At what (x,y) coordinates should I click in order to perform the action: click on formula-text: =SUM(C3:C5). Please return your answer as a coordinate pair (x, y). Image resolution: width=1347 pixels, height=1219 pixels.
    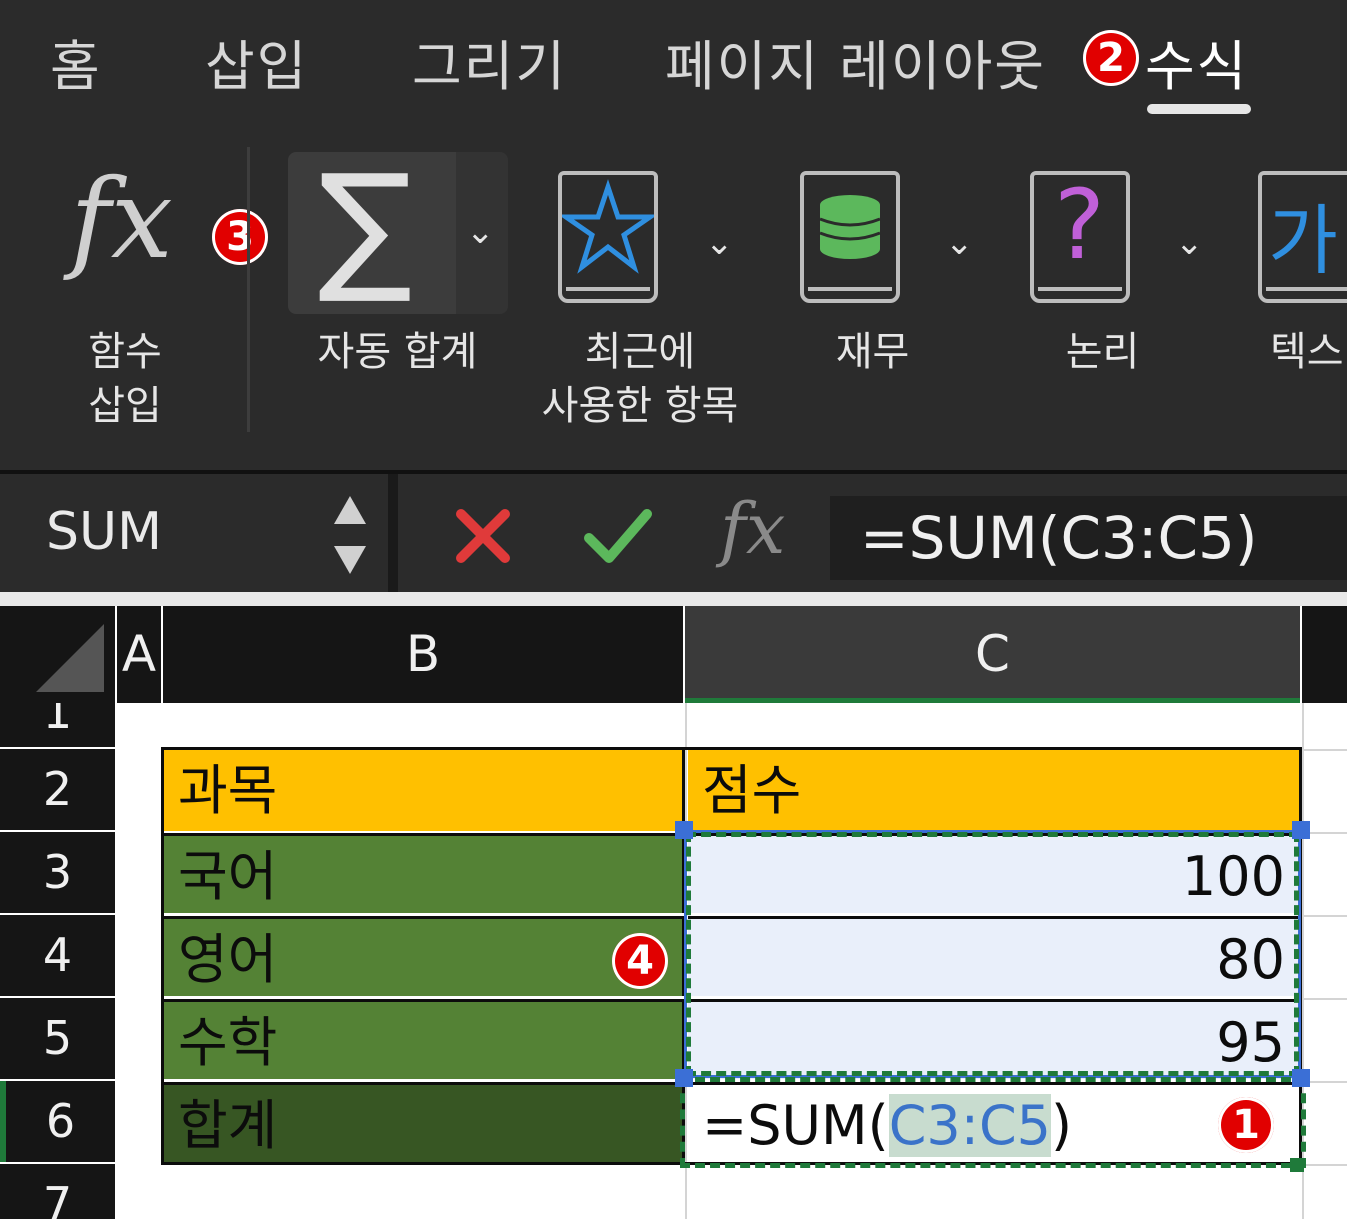
    Looking at the image, I should click on (1059, 538).